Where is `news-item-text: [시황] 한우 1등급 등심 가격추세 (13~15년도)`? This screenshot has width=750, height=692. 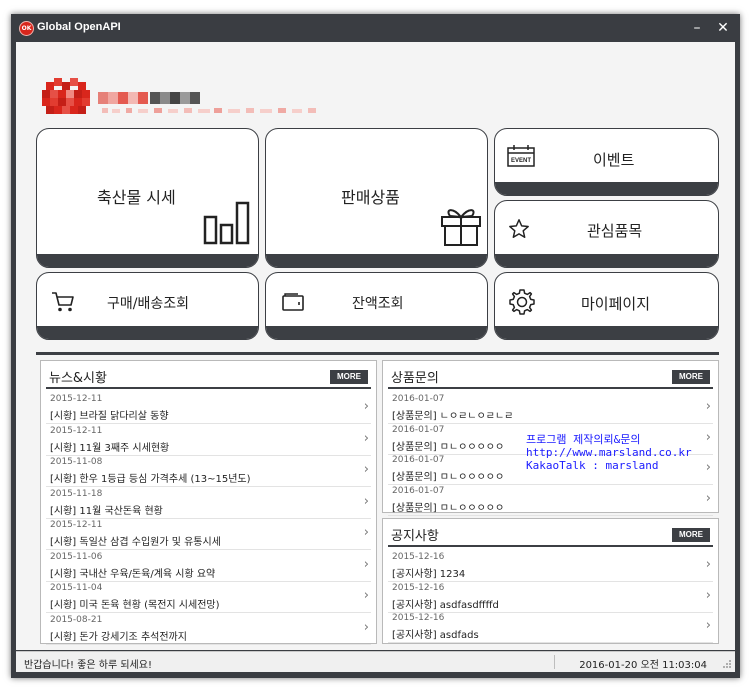
news-item-text: [시황] 한우 1등급 등심 가격추세 (13~15년도) is located at coordinates (150, 479).